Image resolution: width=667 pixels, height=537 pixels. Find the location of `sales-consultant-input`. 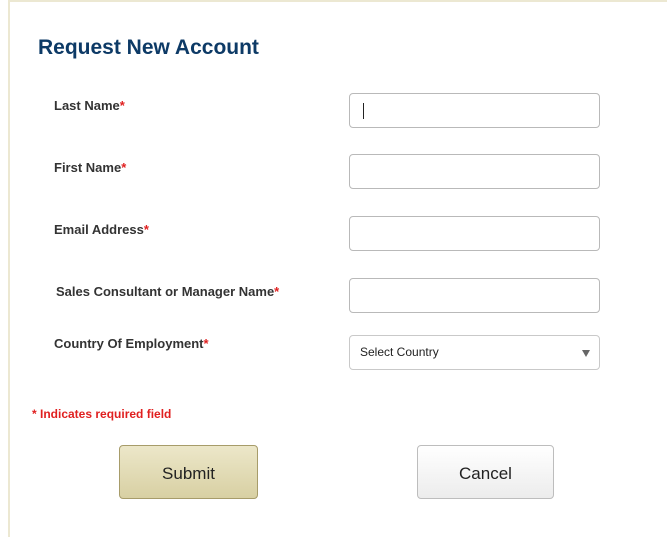

sales-consultant-input is located at coordinates (474, 295).